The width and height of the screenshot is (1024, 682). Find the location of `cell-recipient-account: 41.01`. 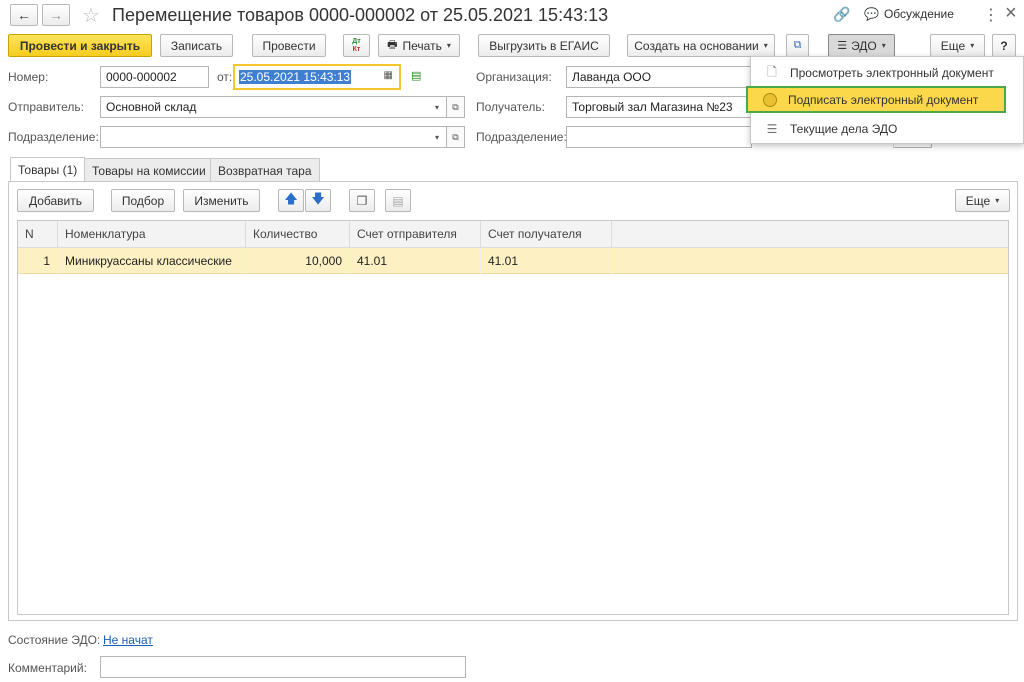

cell-recipient-account: 41.01 is located at coordinates (546, 261).